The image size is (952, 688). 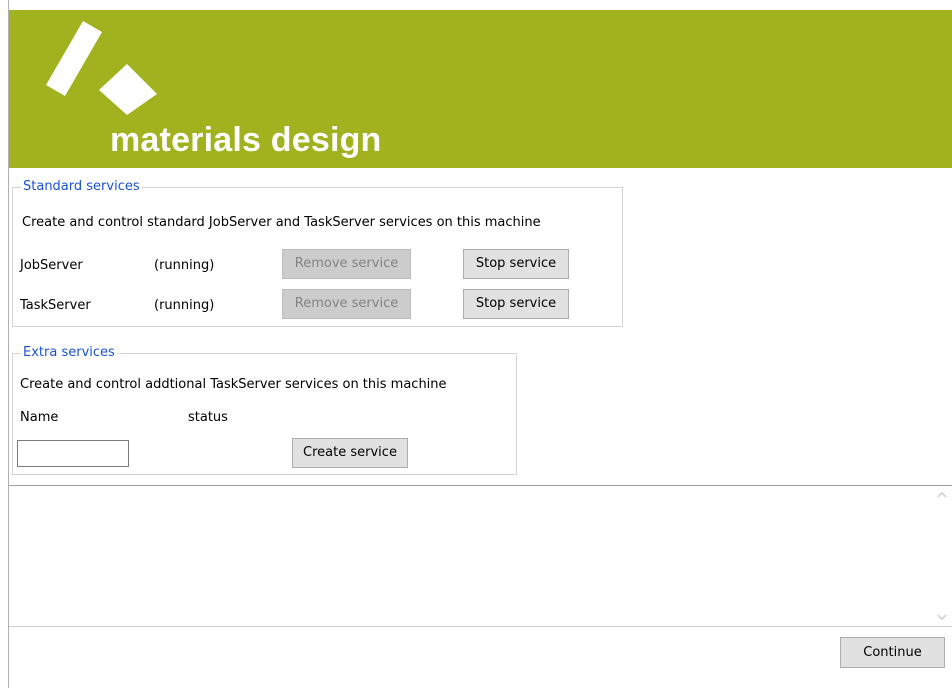 I want to click on jobserver-name: JobServer, so click(x=51, y=265).